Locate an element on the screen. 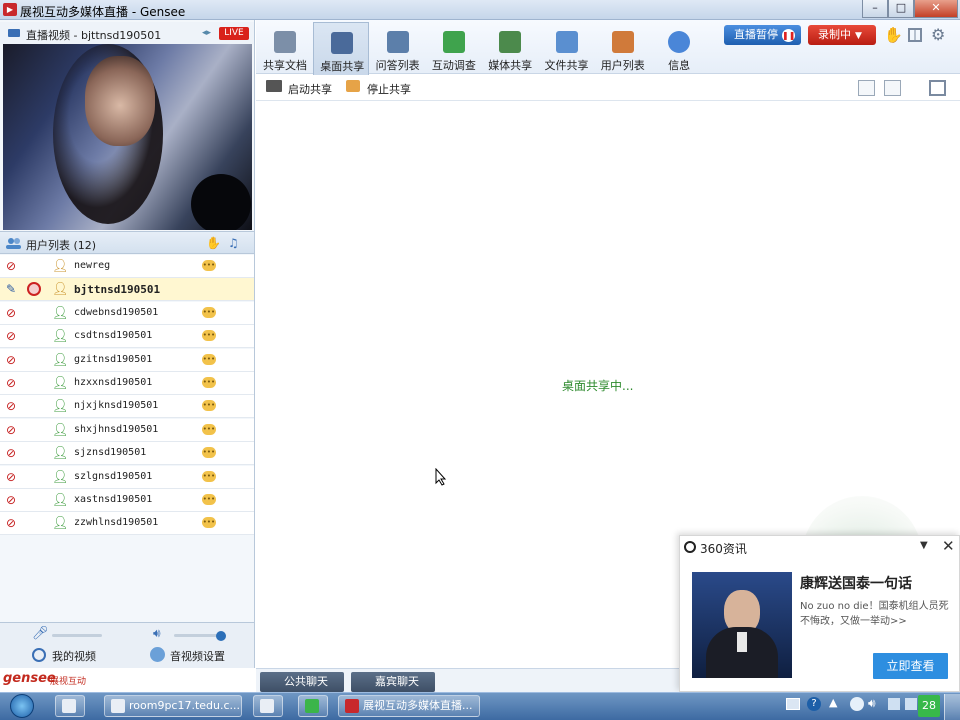 This screenshot has width=960, height=720. av-settings-button: 音视频设置 is located at coordinates (197, 656).